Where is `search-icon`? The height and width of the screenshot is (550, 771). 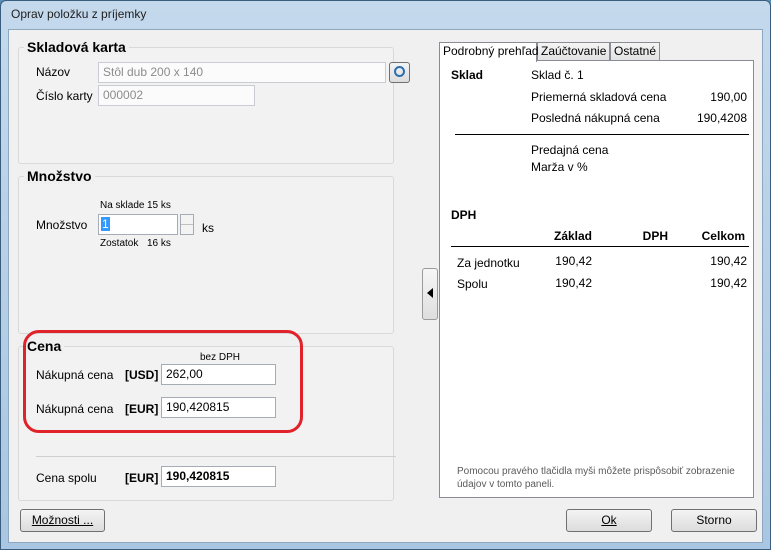
search-icon is located at coordinates (399, 71).